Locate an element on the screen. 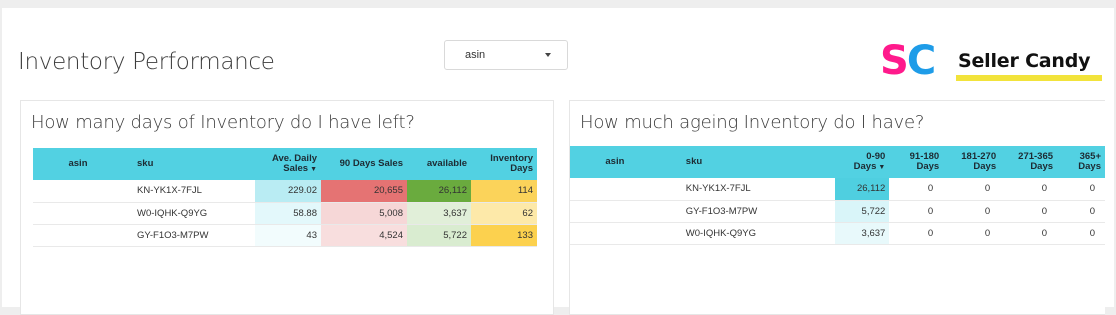 This screenshot has height=315, width=1116. col-91-180-days: 91-180 Days is located at coordinates (916, 162).